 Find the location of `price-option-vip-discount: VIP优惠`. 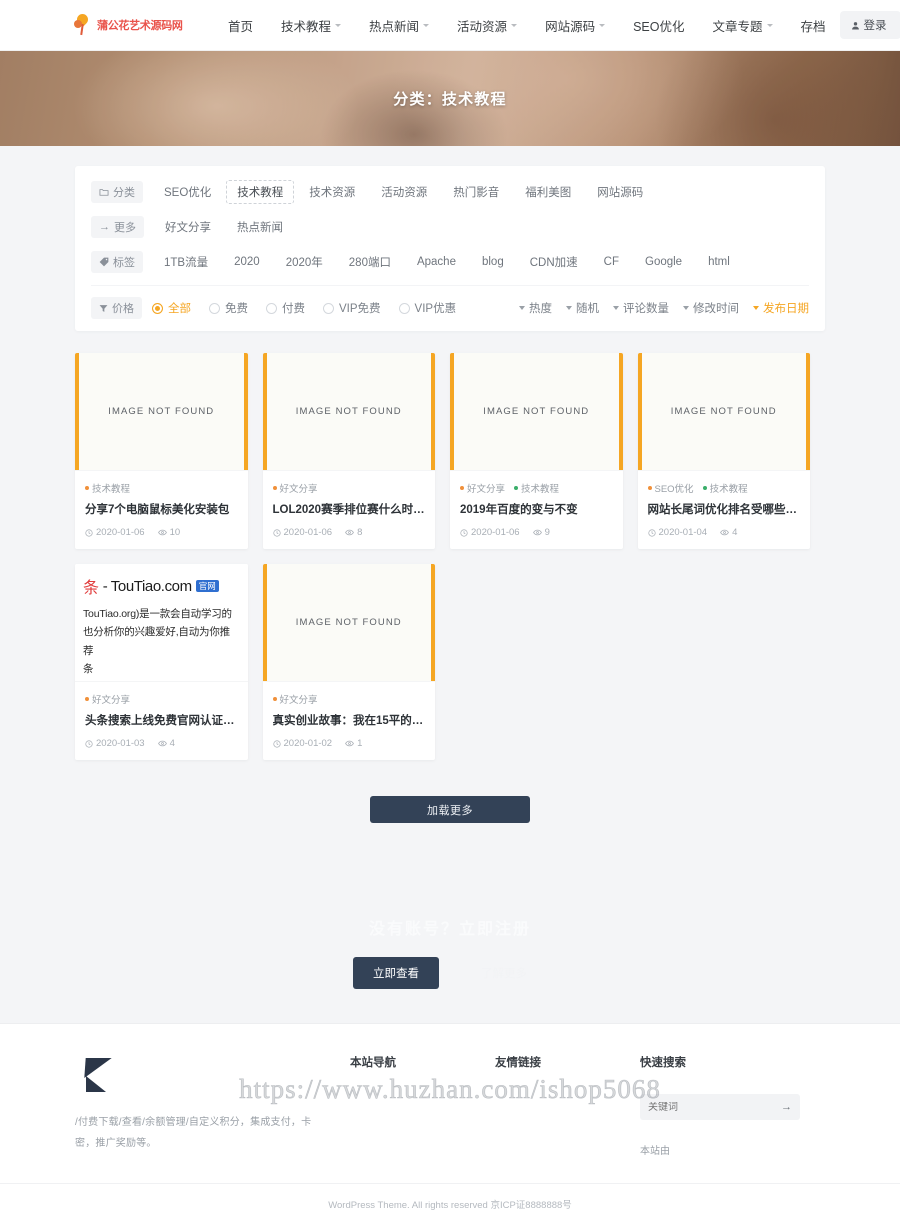

price-option-vip-discount: VIP优惠 is located at coordinates (427, 308).